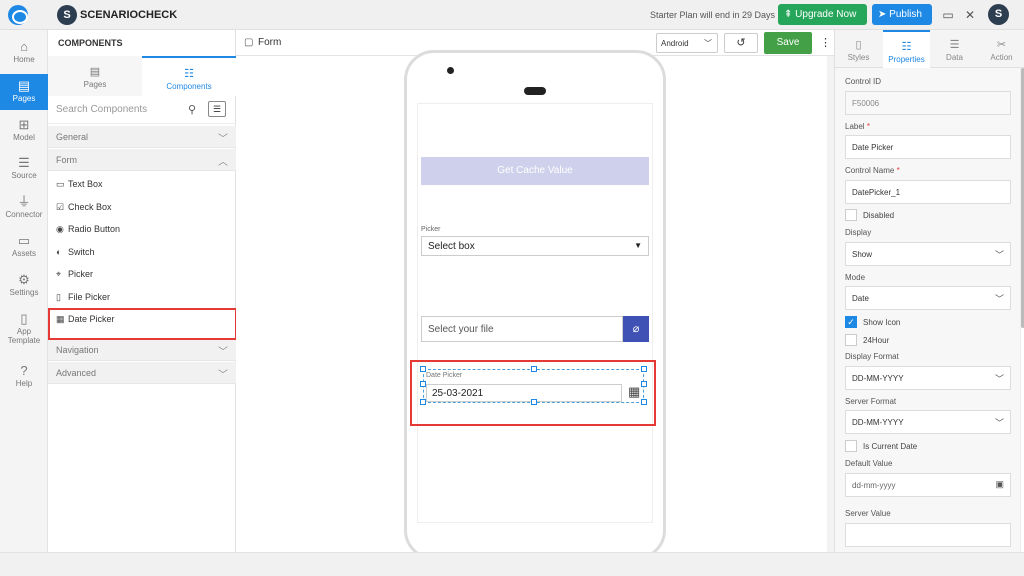 The width and height of the screenshot is (1024, 576). I want to click on more-options-icon: ⋮, so click(825, 42).